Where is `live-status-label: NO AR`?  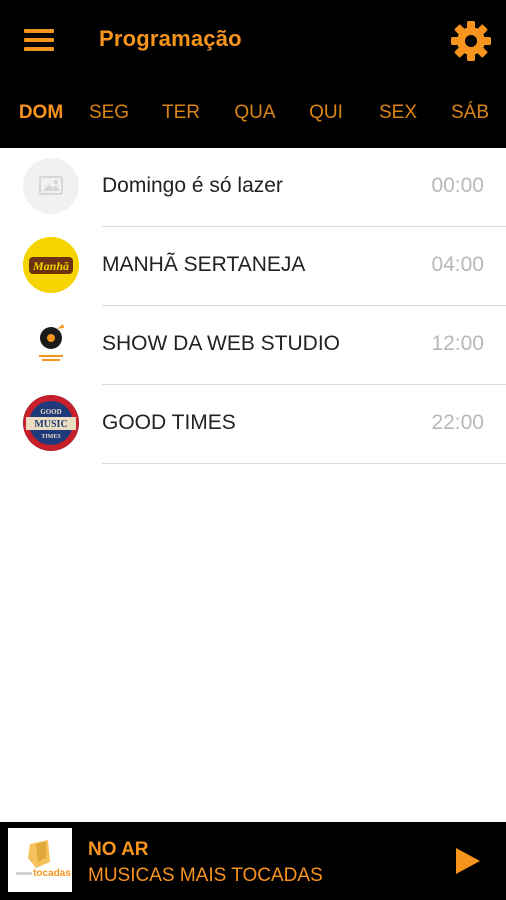 live-status-label: NO AR is located at coordinates (118, 849).